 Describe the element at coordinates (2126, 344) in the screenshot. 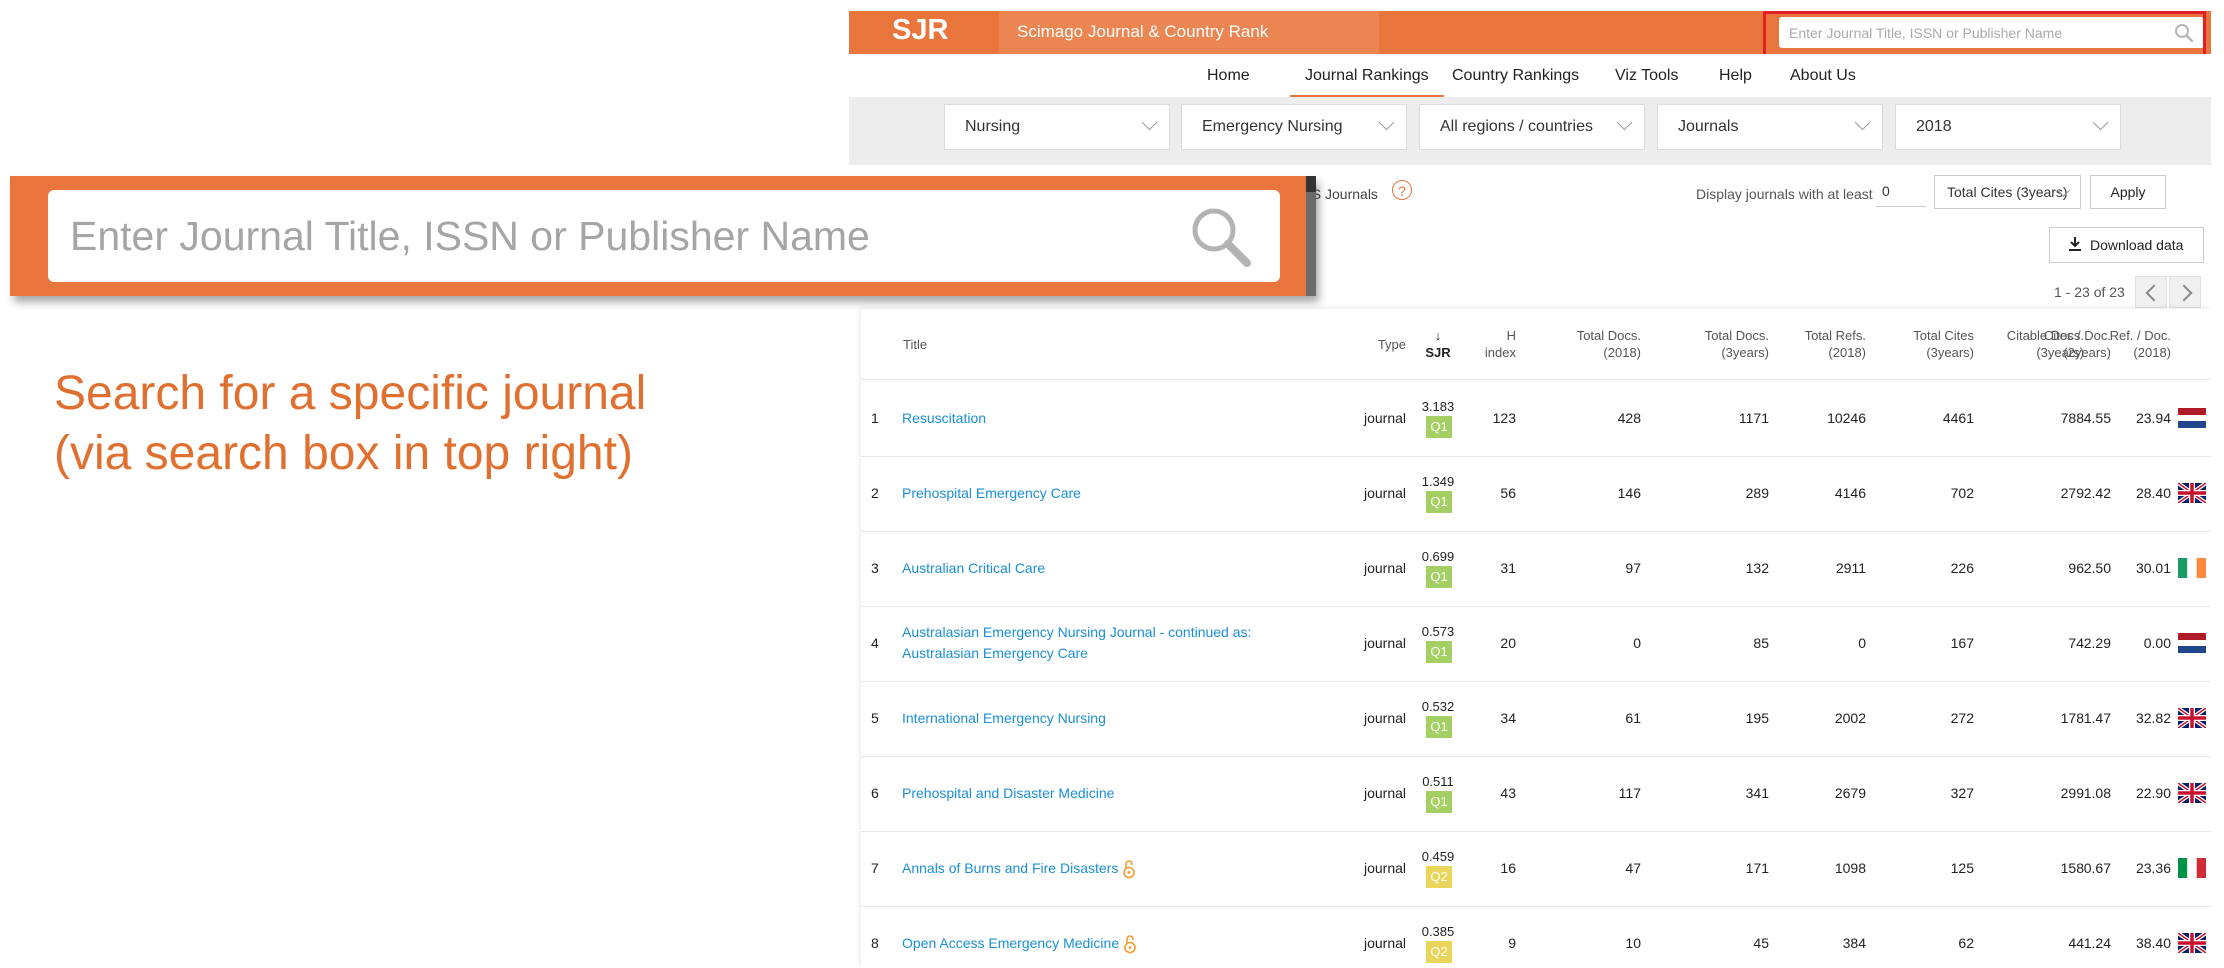

I see `col-refs-per-doc: Ref. / Doc. (2018)` at that location.